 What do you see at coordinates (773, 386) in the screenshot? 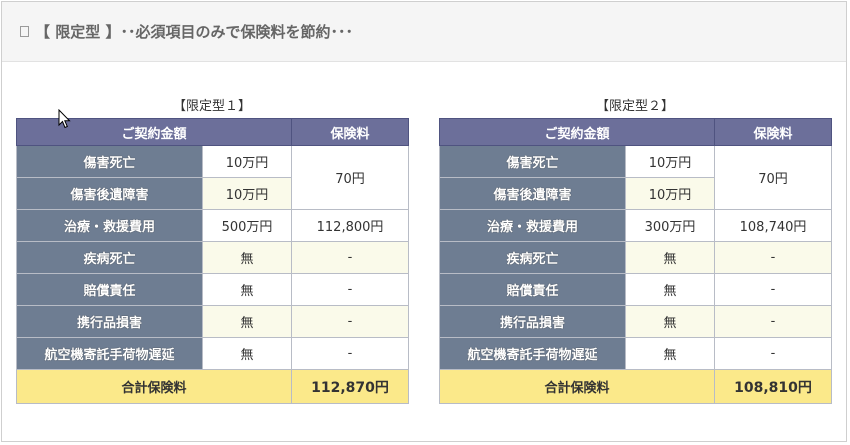
I see `total-premium: 108,810円` at bounding box center [773, 386].